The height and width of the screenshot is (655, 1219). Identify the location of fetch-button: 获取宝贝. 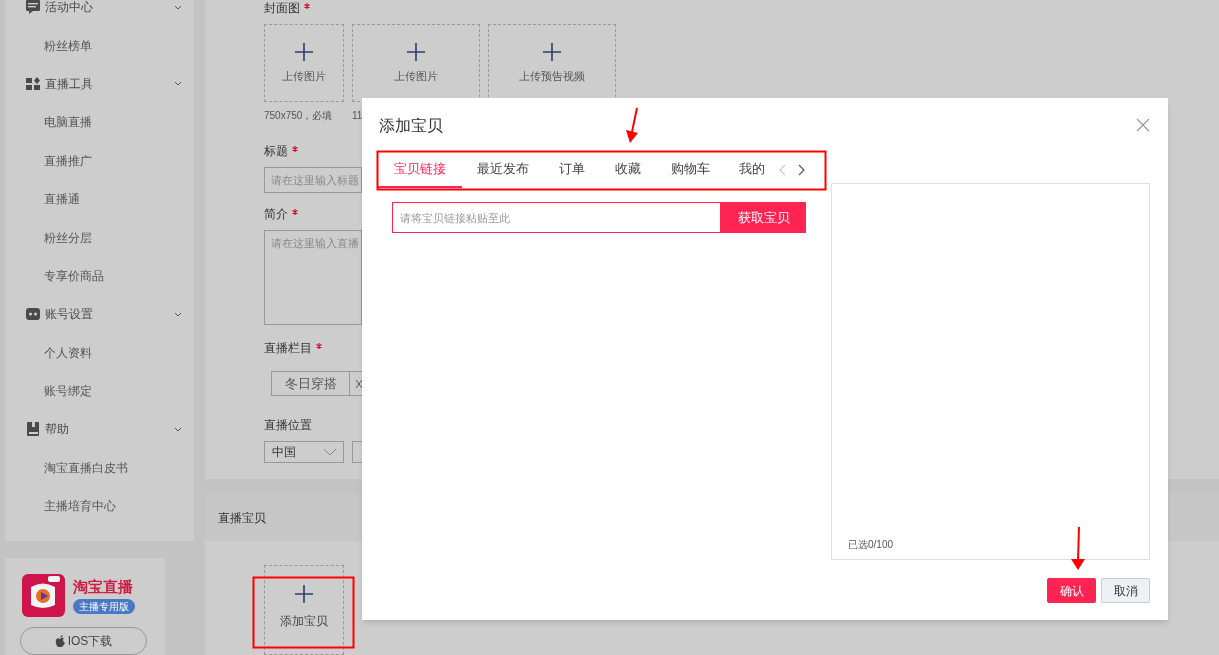
(763, 217).